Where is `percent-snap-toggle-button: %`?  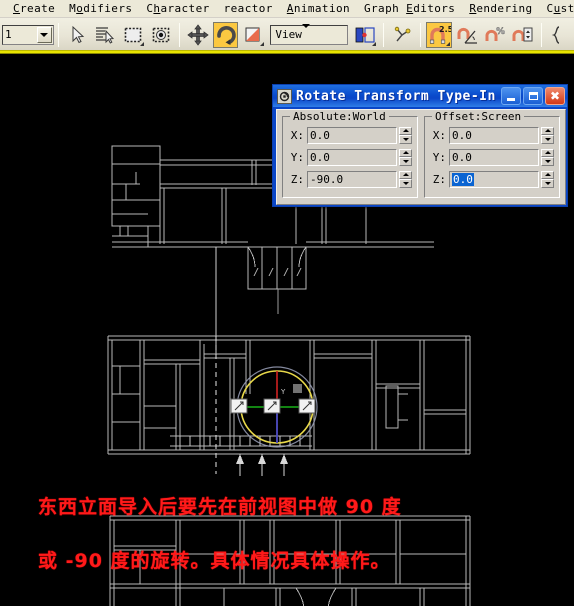 percent-snap-toggle-button: % is located at coordinates (495, 35).